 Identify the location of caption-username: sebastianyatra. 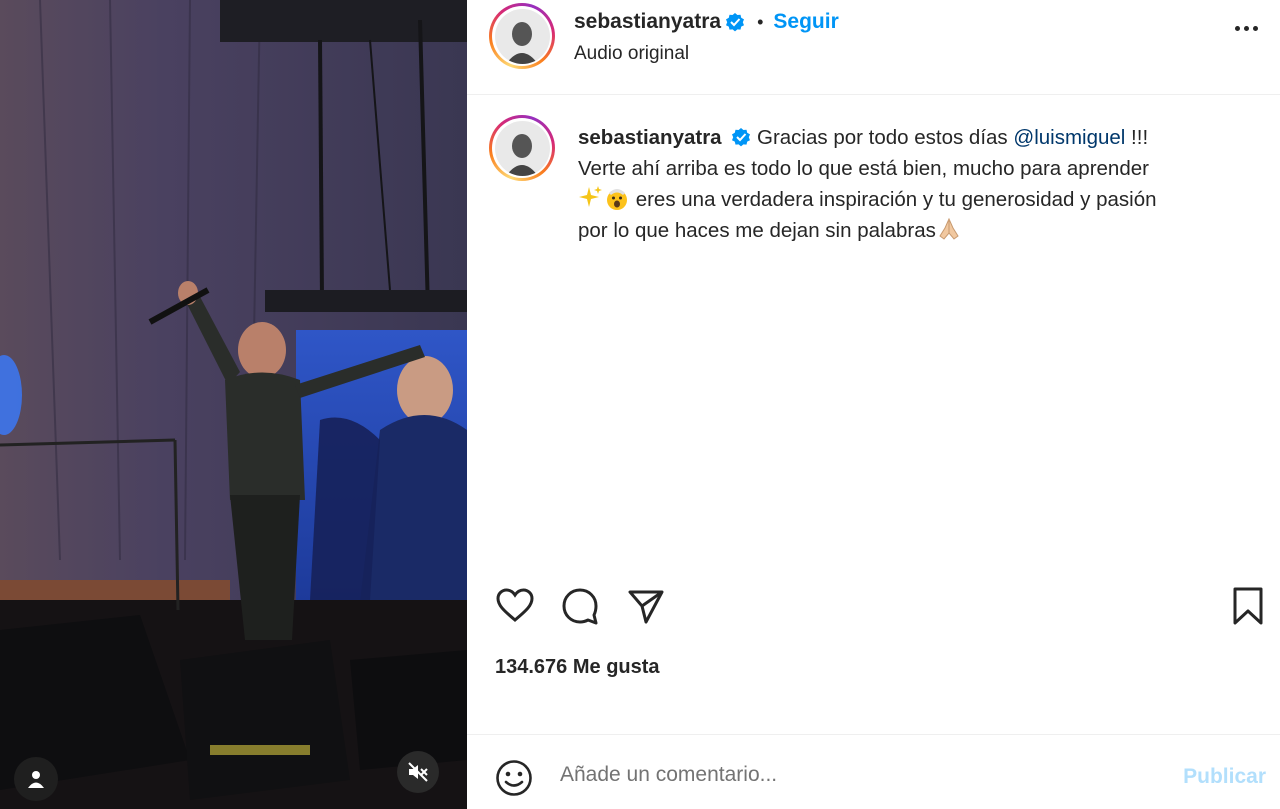
(650, 137).